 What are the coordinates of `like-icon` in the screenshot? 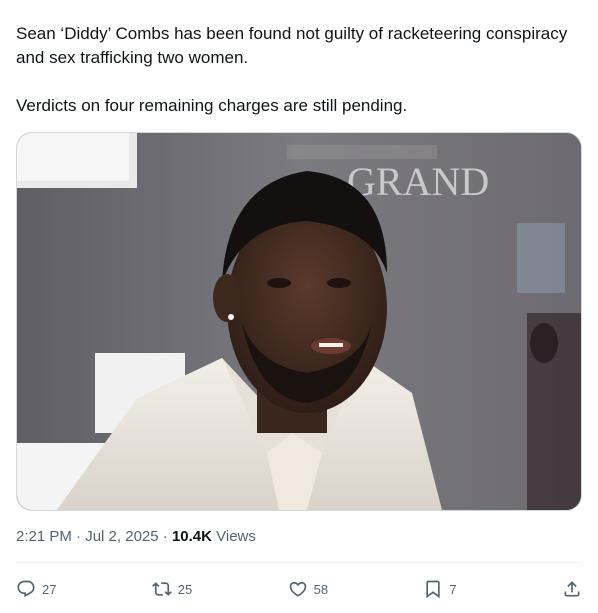 It's located at (297, 589).